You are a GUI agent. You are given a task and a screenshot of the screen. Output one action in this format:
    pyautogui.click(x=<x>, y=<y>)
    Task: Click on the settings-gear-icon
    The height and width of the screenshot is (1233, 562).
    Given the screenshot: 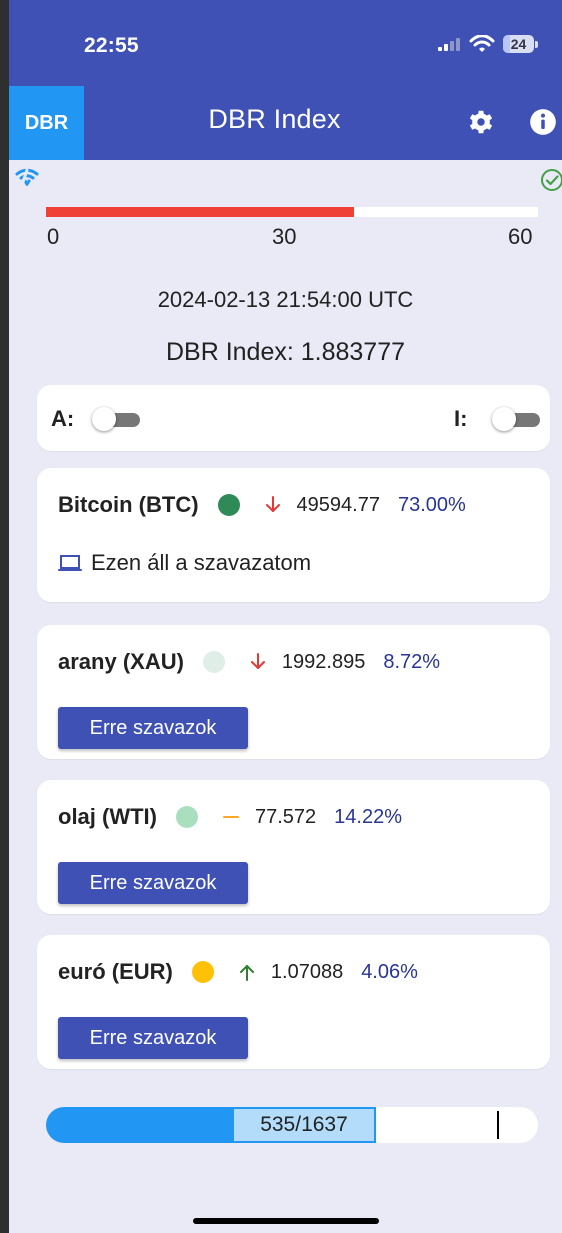 What is the action you would take?
    pyautogui.click(x=481, y=122)
    